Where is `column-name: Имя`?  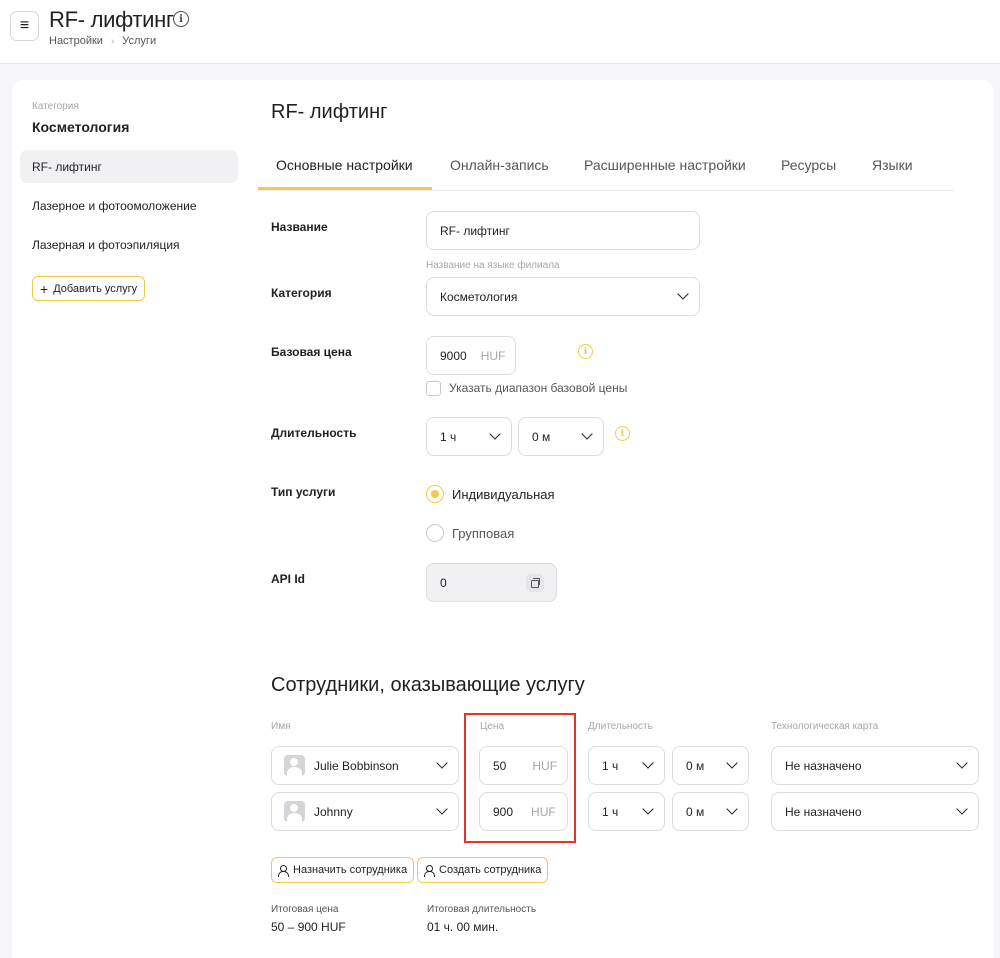 column-name: Имя is located at coordinates (281, 726).